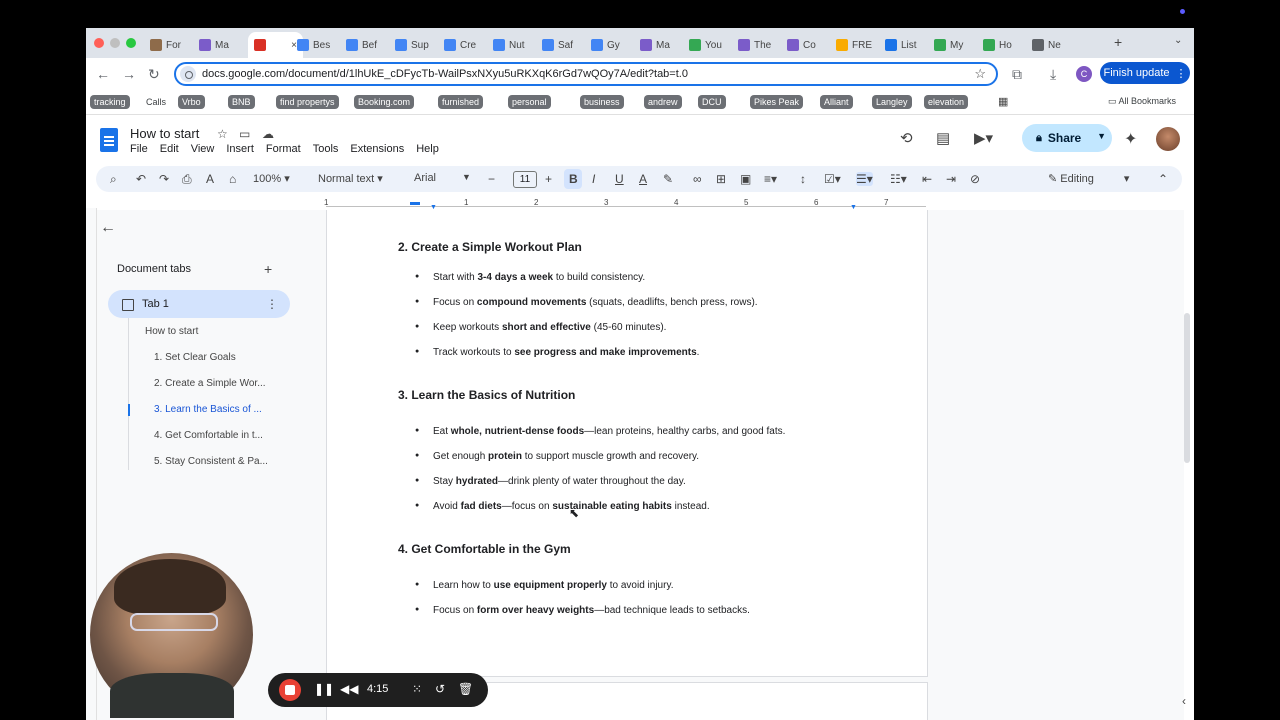  Describe the element at coordinates (619, 179) in the screenshot. I see `underline-icon: U` at that location.